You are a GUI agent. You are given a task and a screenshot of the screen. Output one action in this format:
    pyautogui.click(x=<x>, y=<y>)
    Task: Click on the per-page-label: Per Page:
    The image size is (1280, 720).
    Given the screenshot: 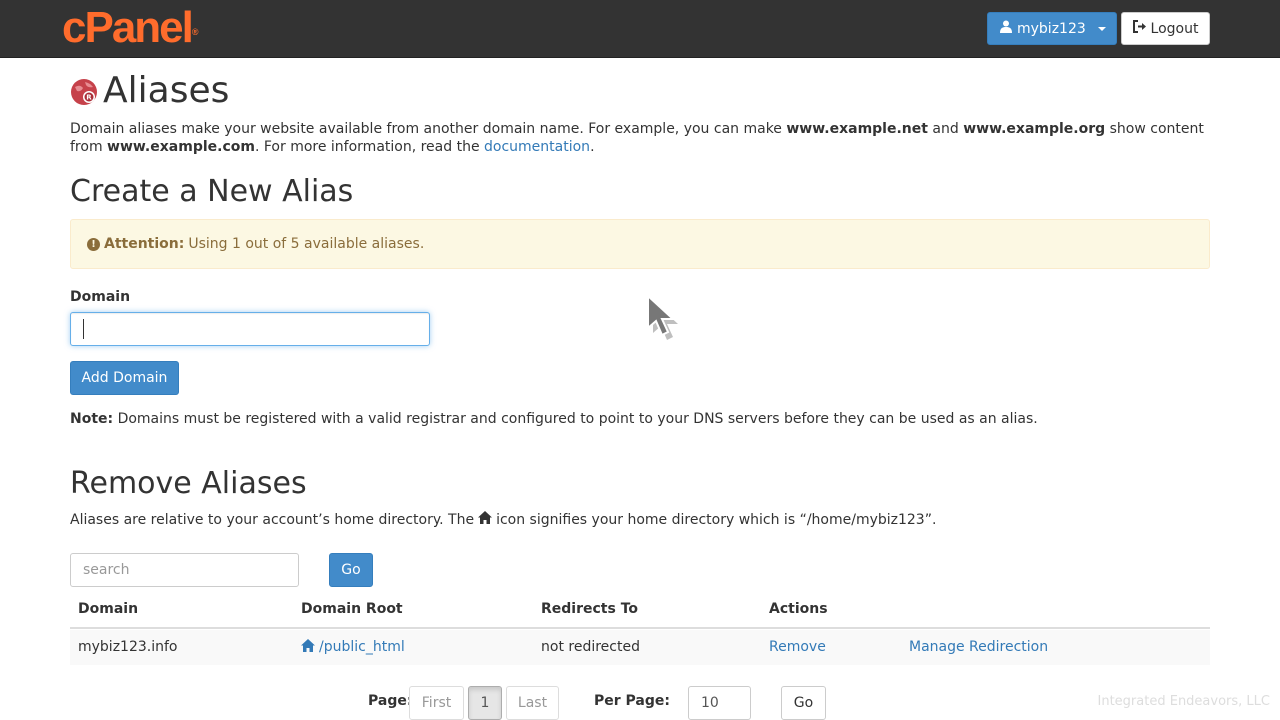 What is the action you would take?
    pyautogui.click(x=632, y=701)
    